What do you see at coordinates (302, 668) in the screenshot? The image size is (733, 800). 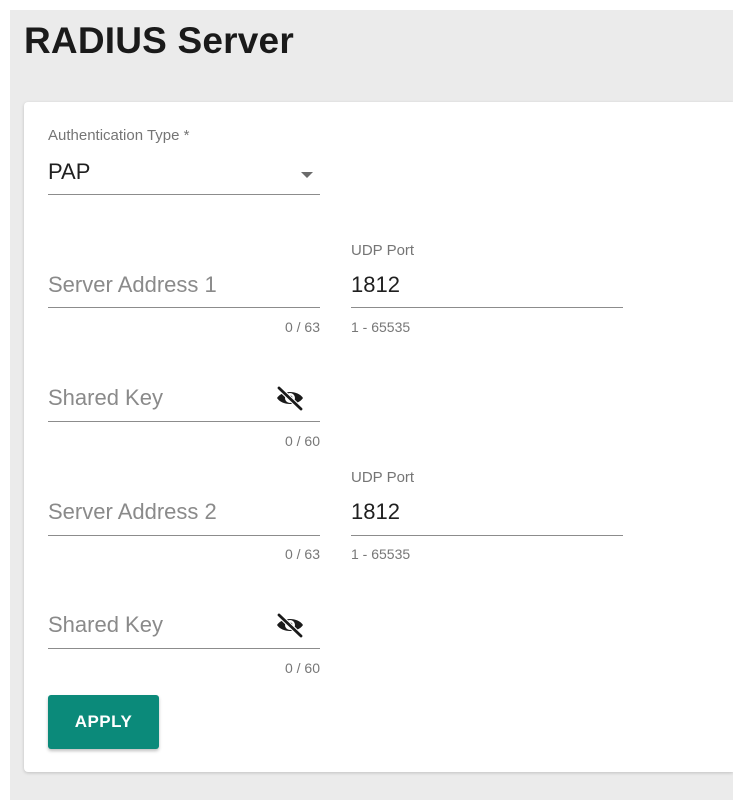 I see `shared-key-2-counter: 0 / 60` at bounding box center [302, 668].